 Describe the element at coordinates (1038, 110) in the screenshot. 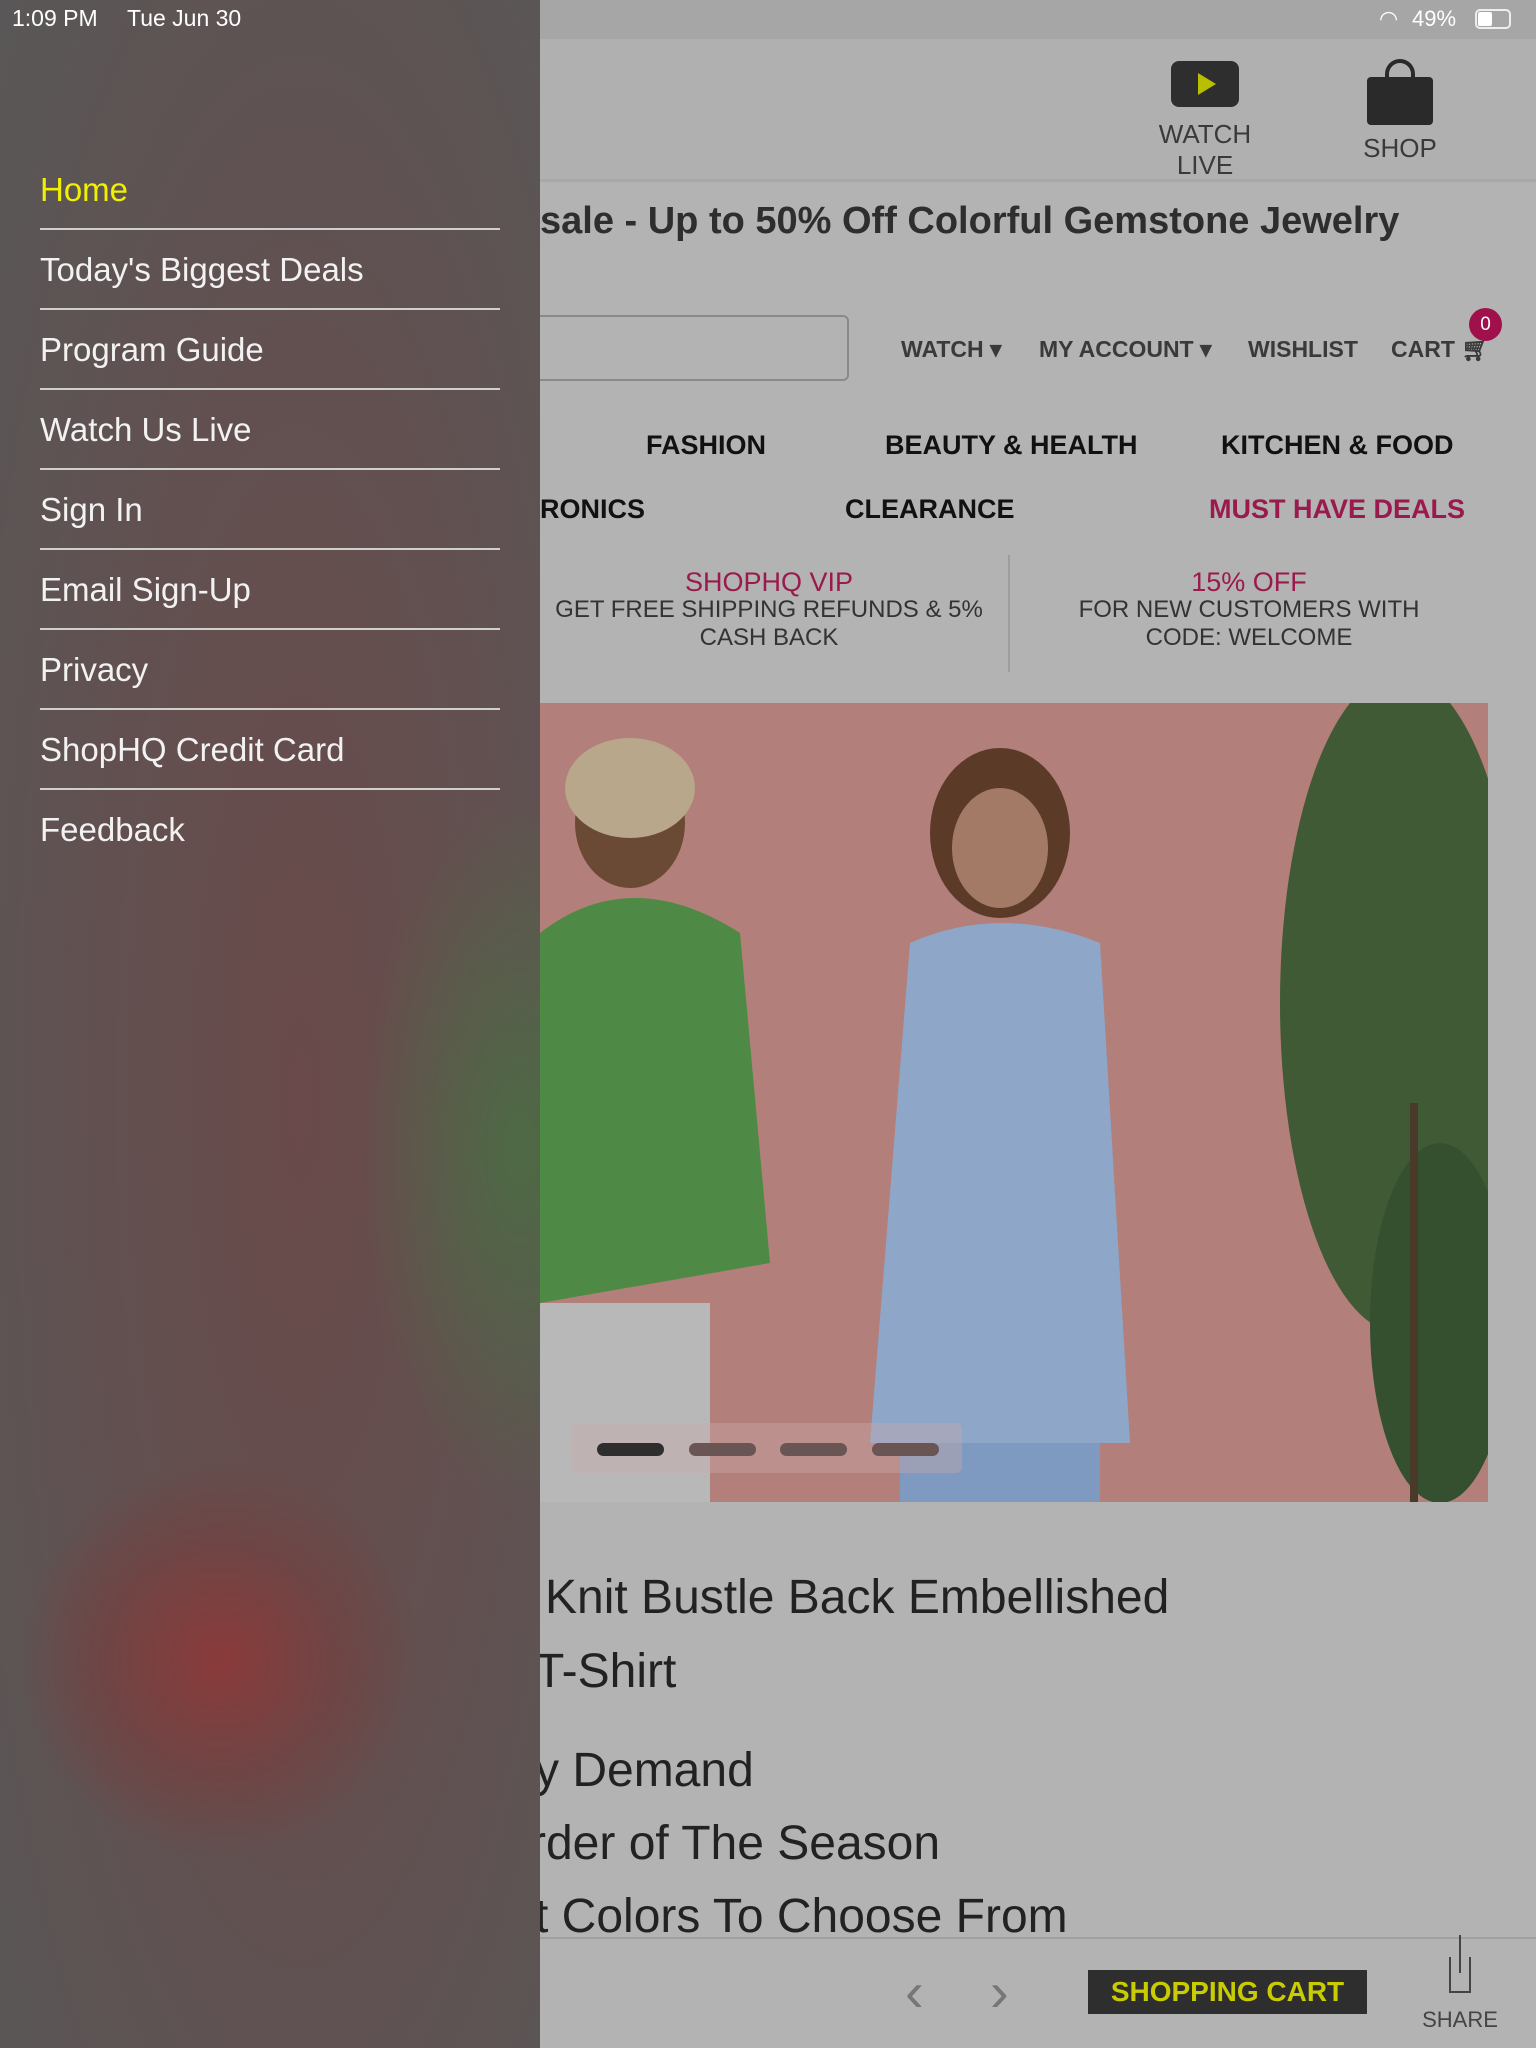

I see `app-header: WATCH LIVE SHOP` at that location.